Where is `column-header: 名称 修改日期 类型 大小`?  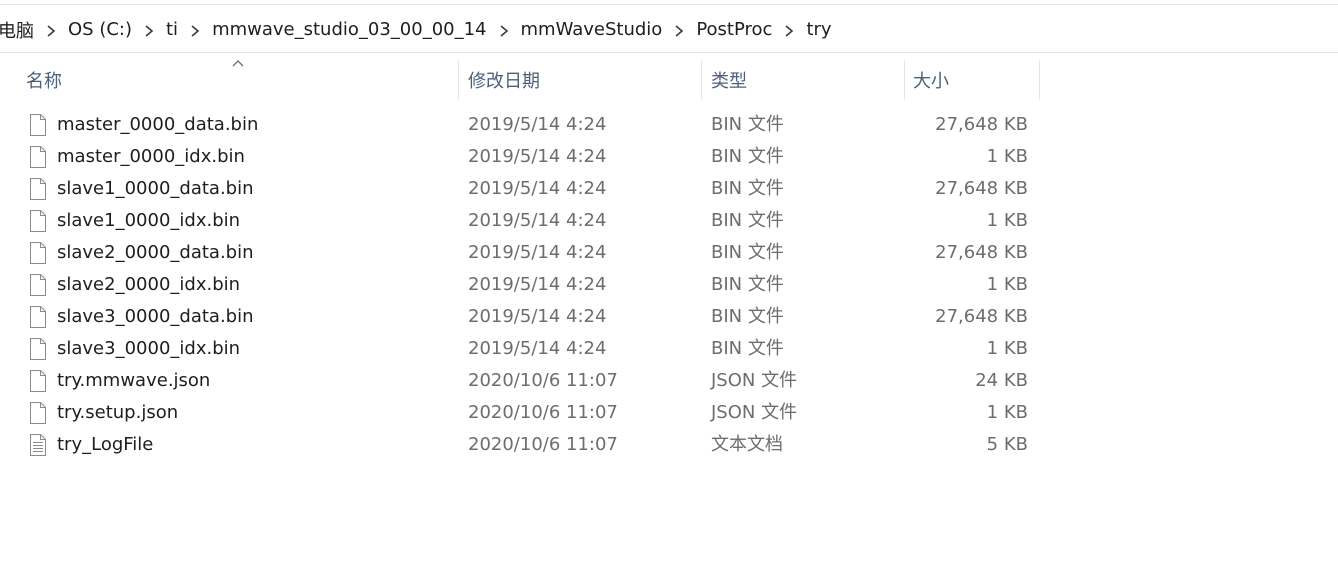 column-header: 名称 修改日期 类型 大小 is located at coordinates (669, 80).